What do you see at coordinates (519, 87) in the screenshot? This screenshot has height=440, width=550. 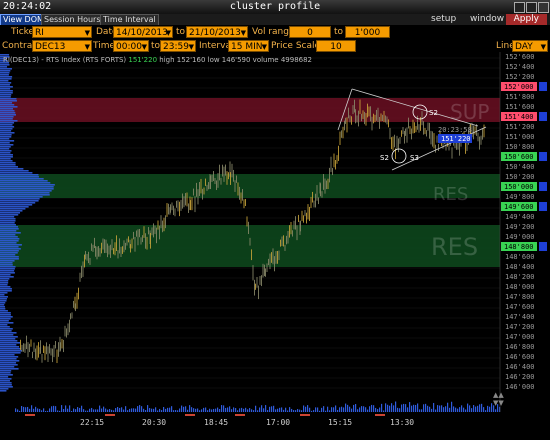 I see `price-label: 152'000` at bounding box center [519, 87].